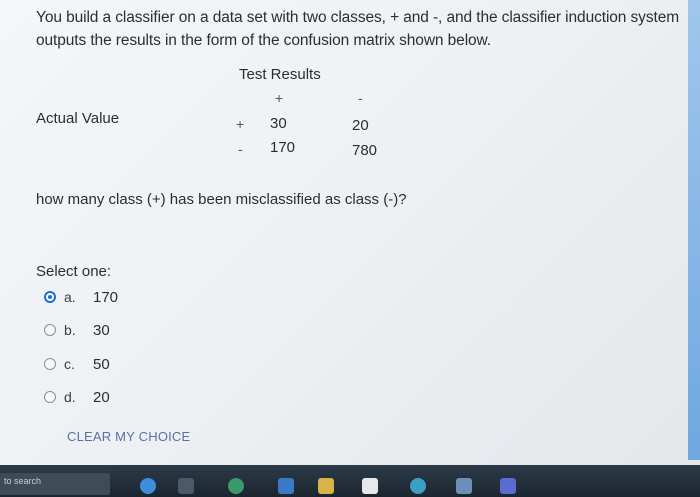 The height and width of the screenshot is (497, 700). I want to click on option-letter: c., so click(69, 364).